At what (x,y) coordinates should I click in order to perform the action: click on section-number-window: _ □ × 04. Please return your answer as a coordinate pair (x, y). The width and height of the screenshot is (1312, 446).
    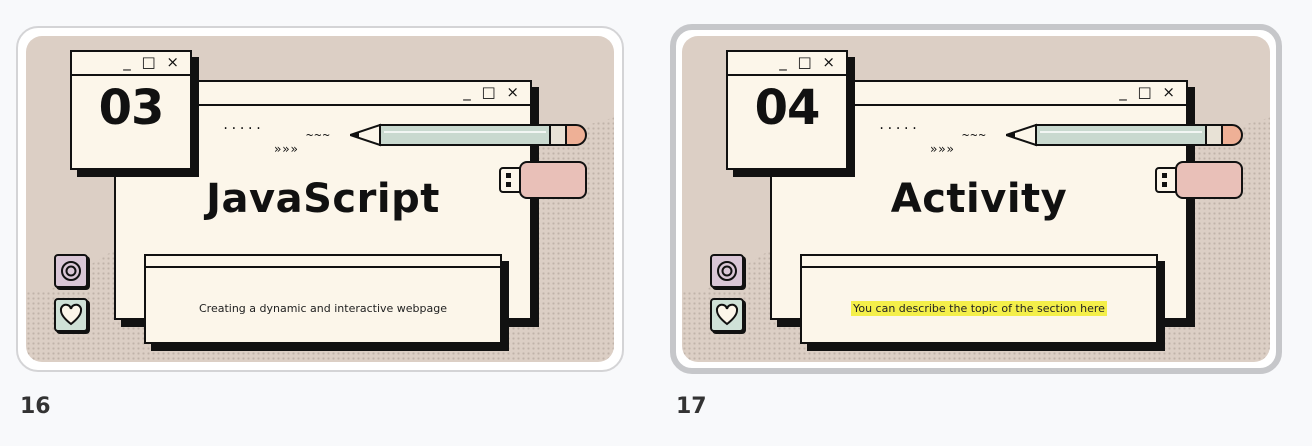
    Looking at the image, I should click on (787, 110).